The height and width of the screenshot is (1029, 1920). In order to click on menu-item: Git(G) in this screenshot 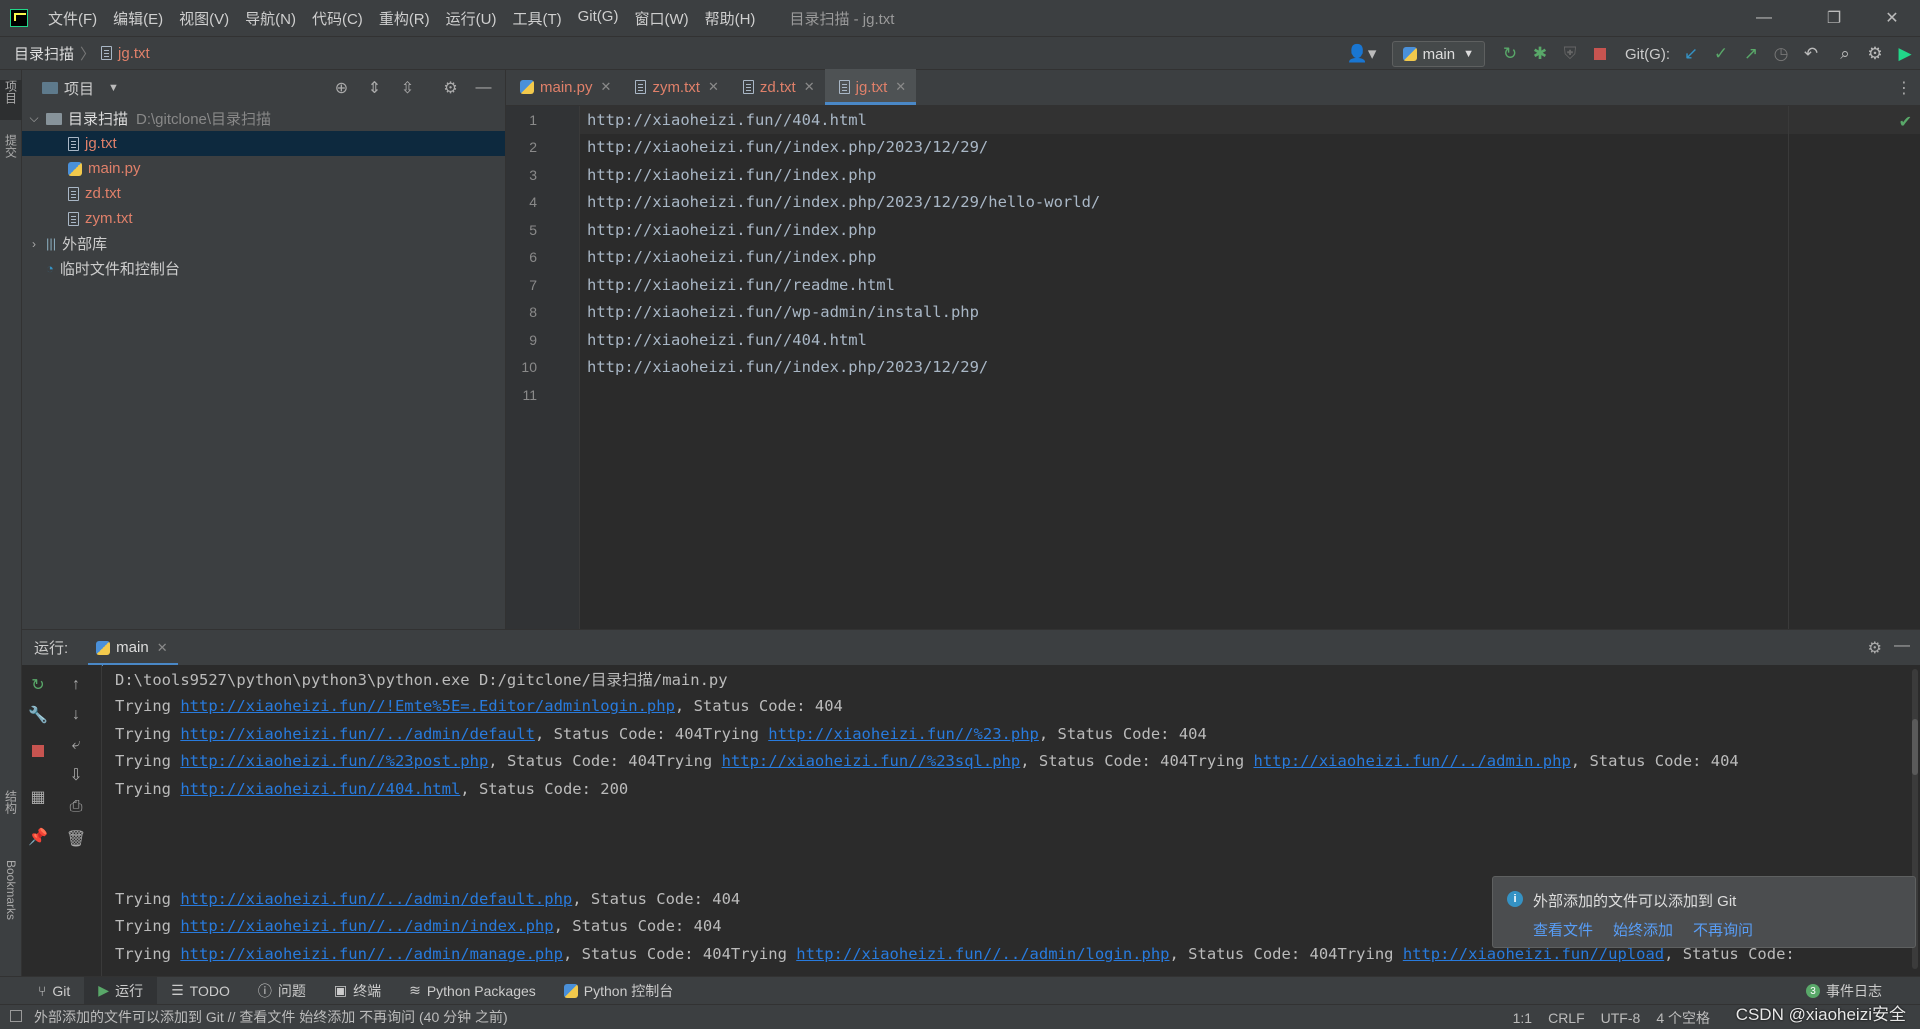, I will do `click(598, 18)`.